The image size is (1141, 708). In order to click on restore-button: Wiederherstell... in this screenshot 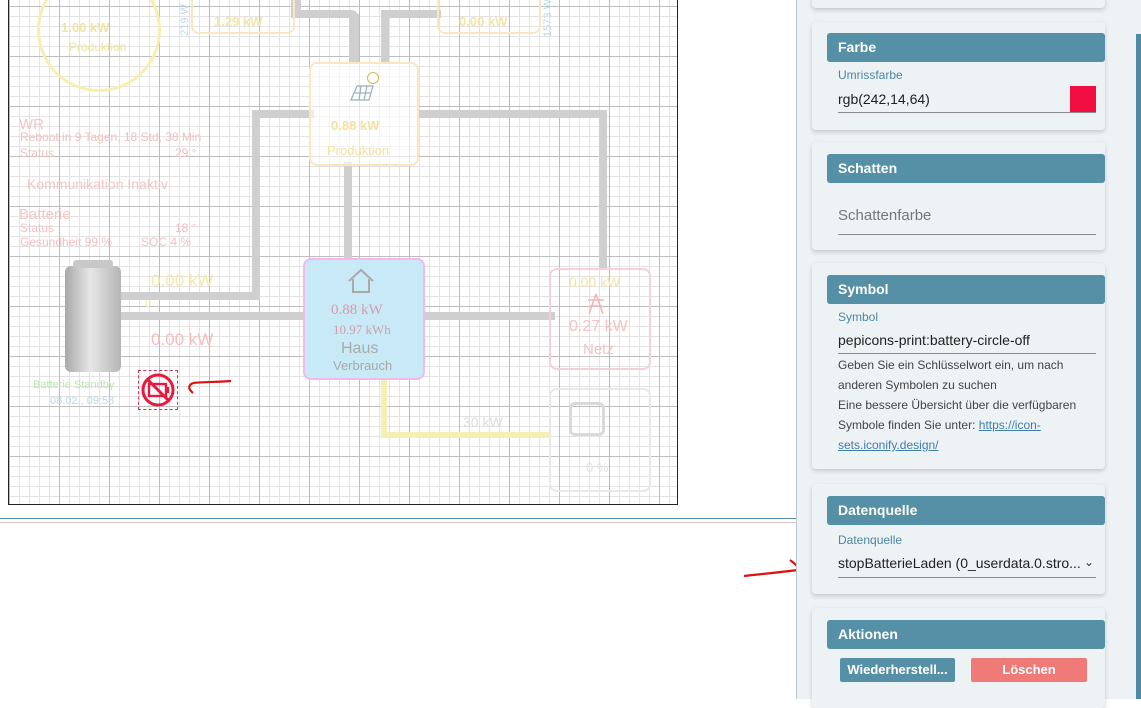, I will do `click(897, 670)`.